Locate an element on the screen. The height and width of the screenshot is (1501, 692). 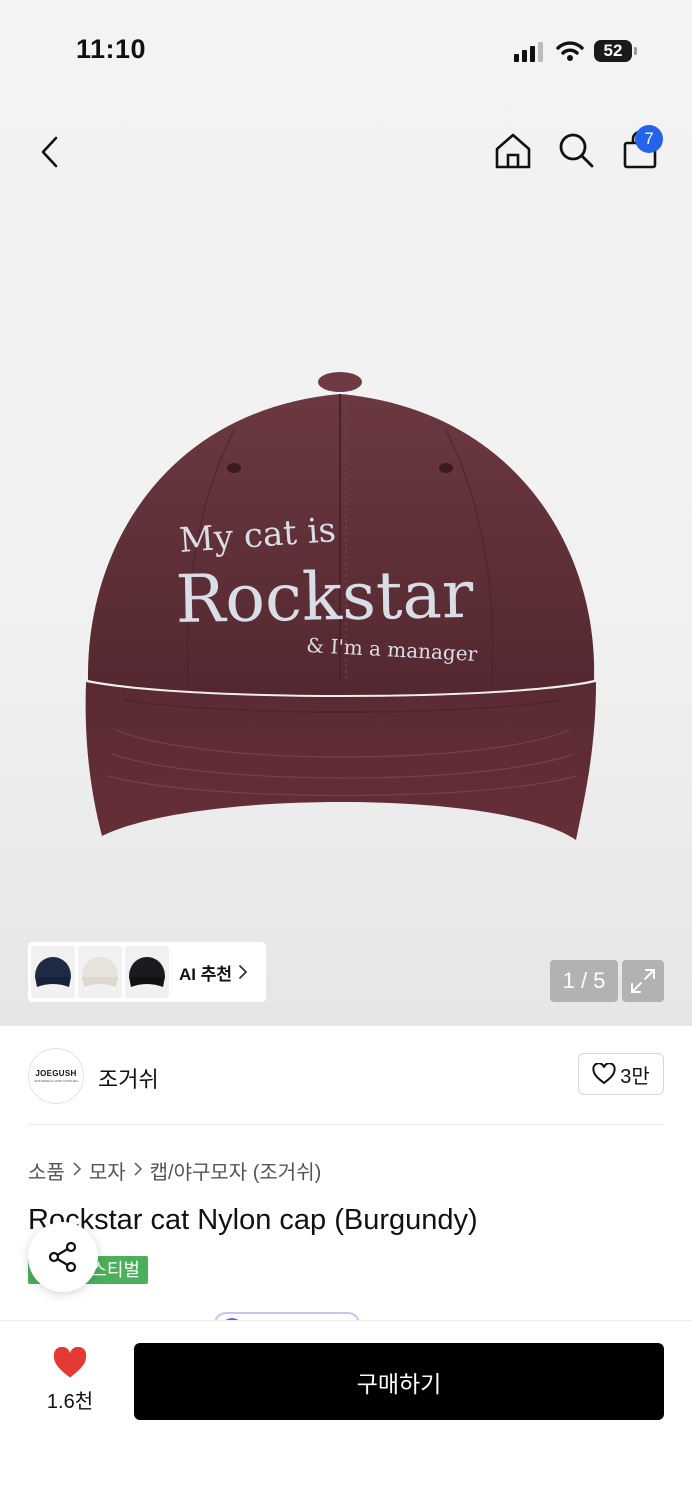
chevron-right-icon is located at coordinates (243, 972).